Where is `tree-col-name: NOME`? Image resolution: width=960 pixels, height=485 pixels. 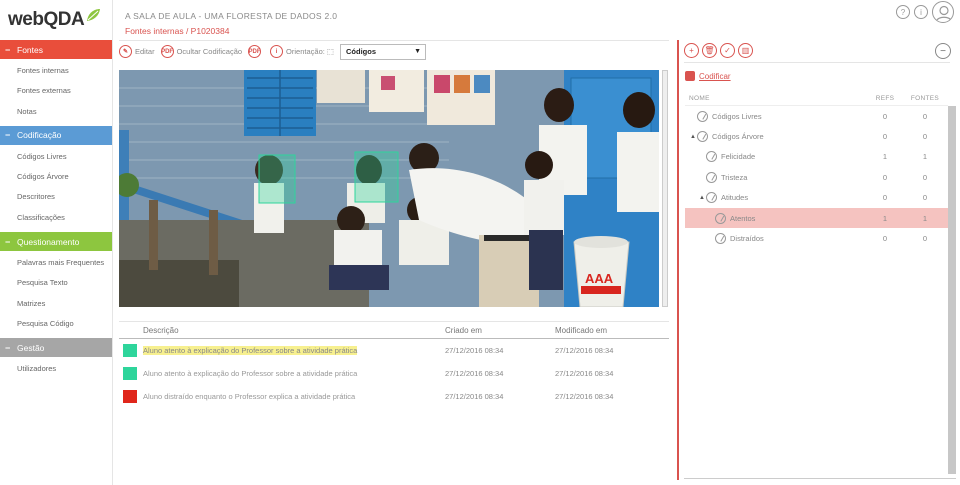 tree-col-name: NOME is located at coordinates (775, 98).